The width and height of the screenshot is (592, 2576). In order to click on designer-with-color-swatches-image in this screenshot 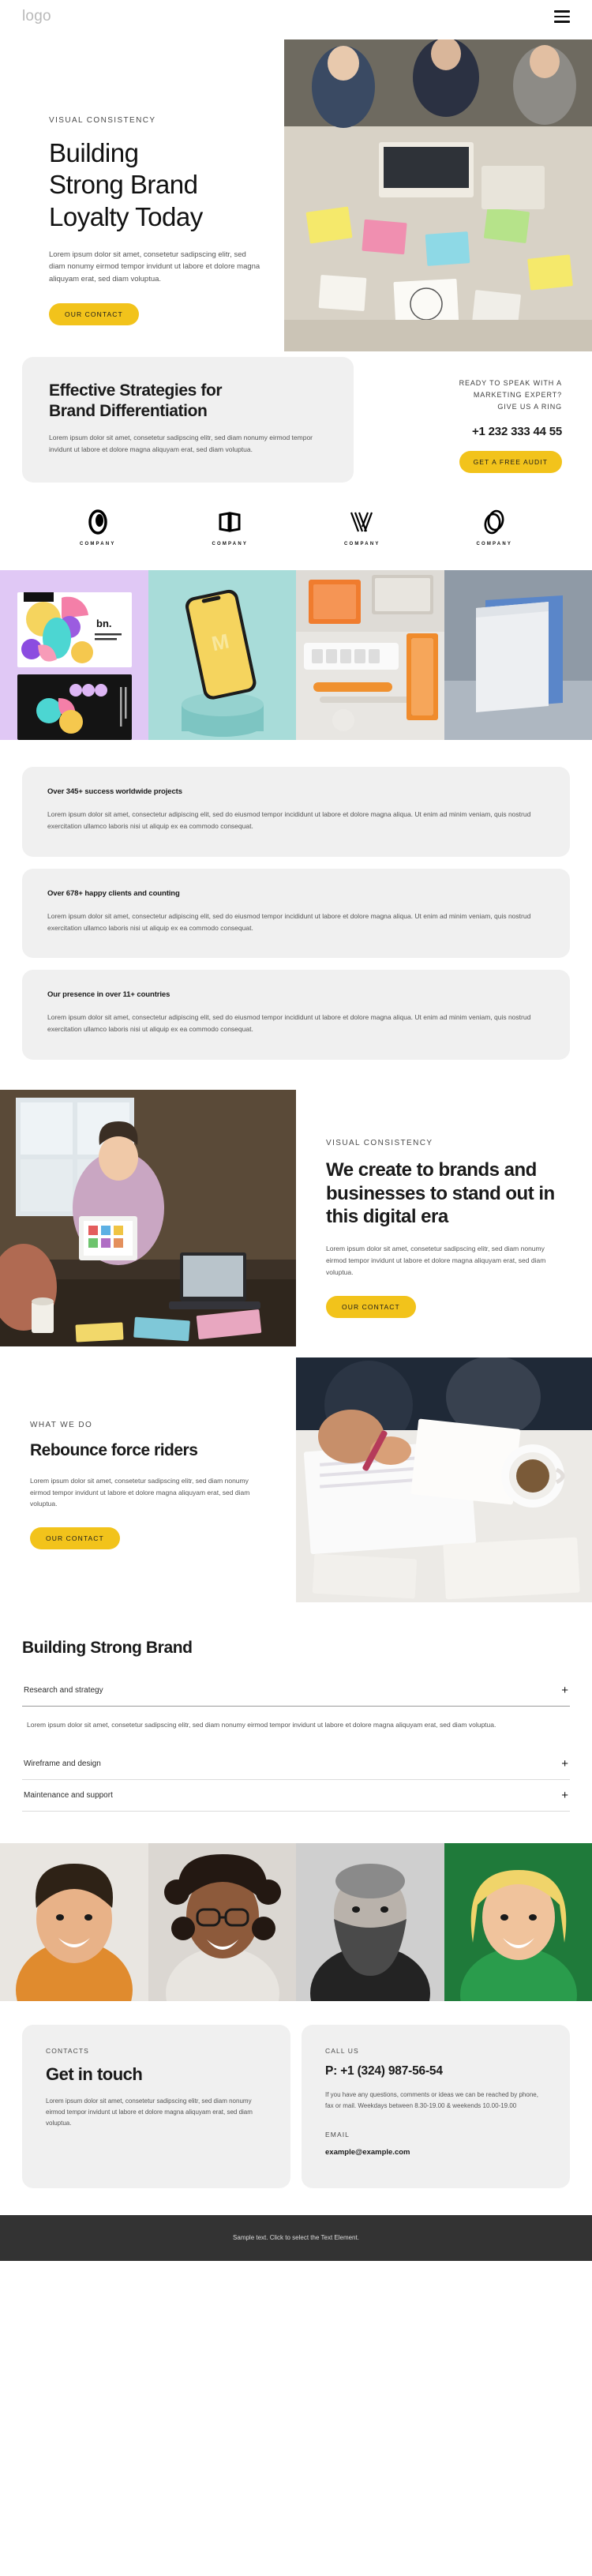, I will do `click(148, 1217)`.